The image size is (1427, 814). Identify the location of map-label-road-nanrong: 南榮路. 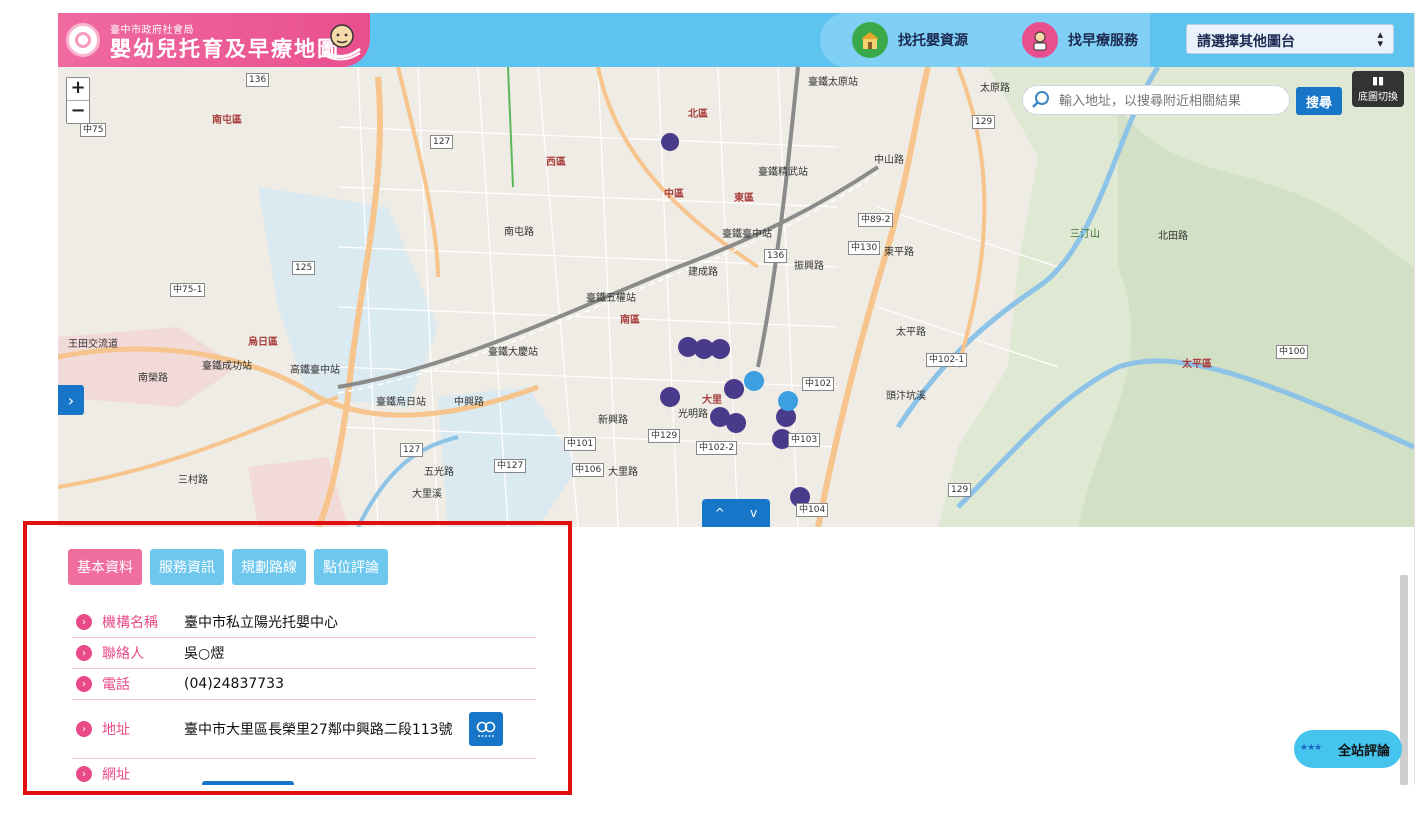
(153, 378).